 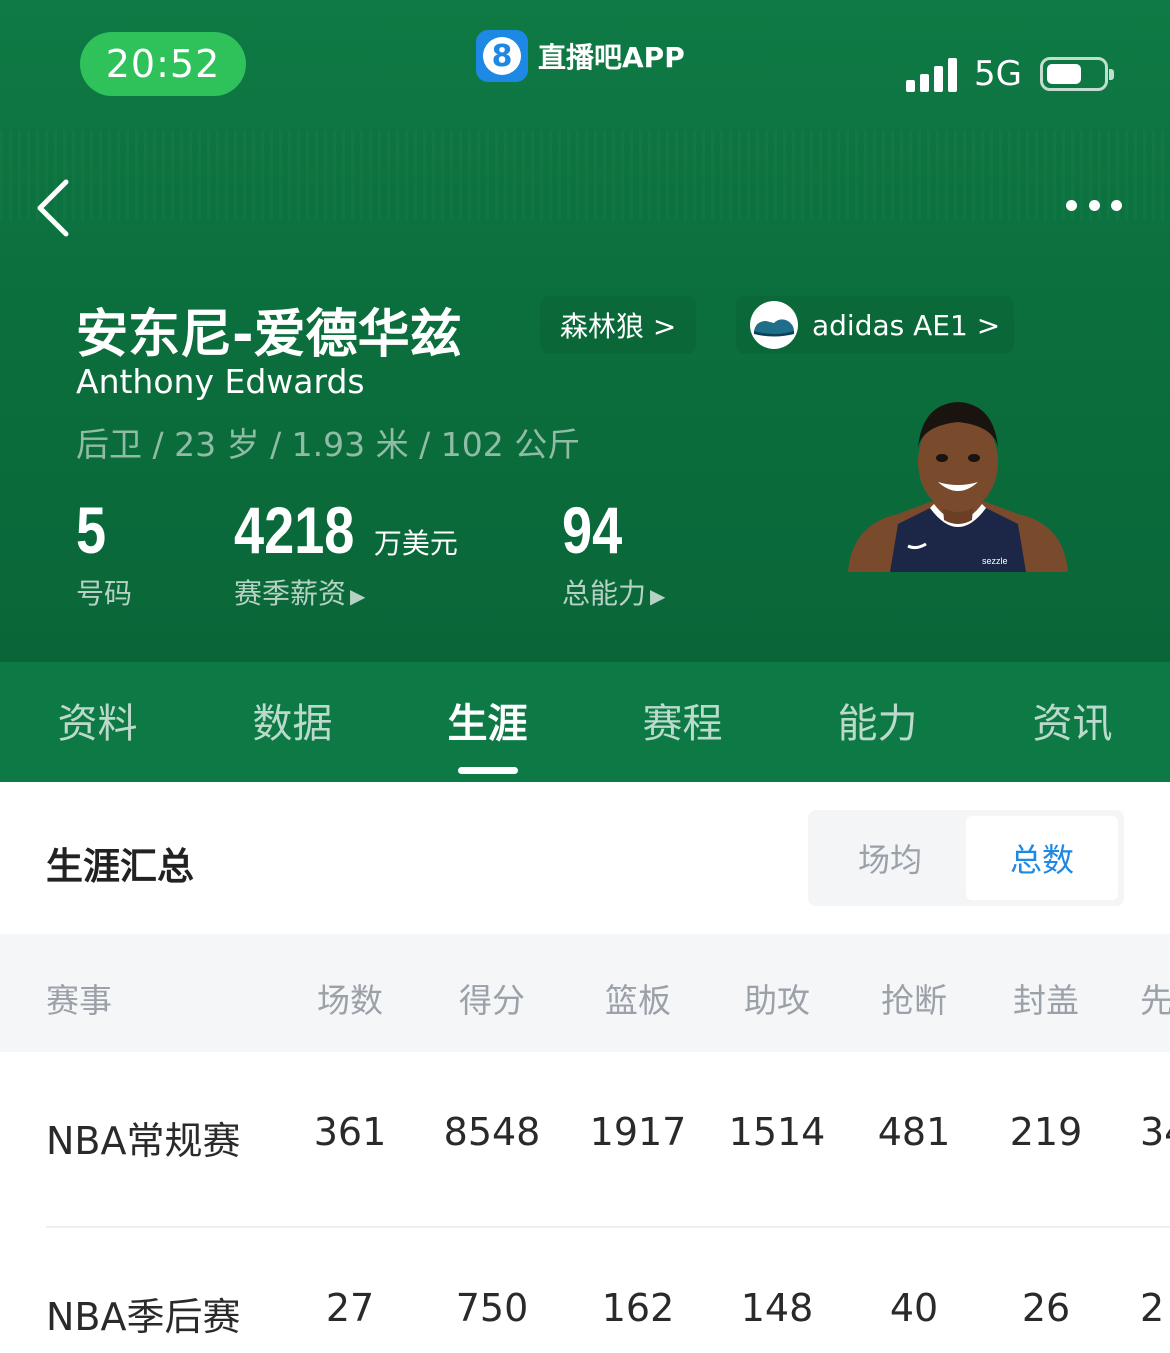 What do you see at coordinates (890, 858) in the screenshot?
I see `toggle-per-game: 场均` at bounding box center [890, 858].